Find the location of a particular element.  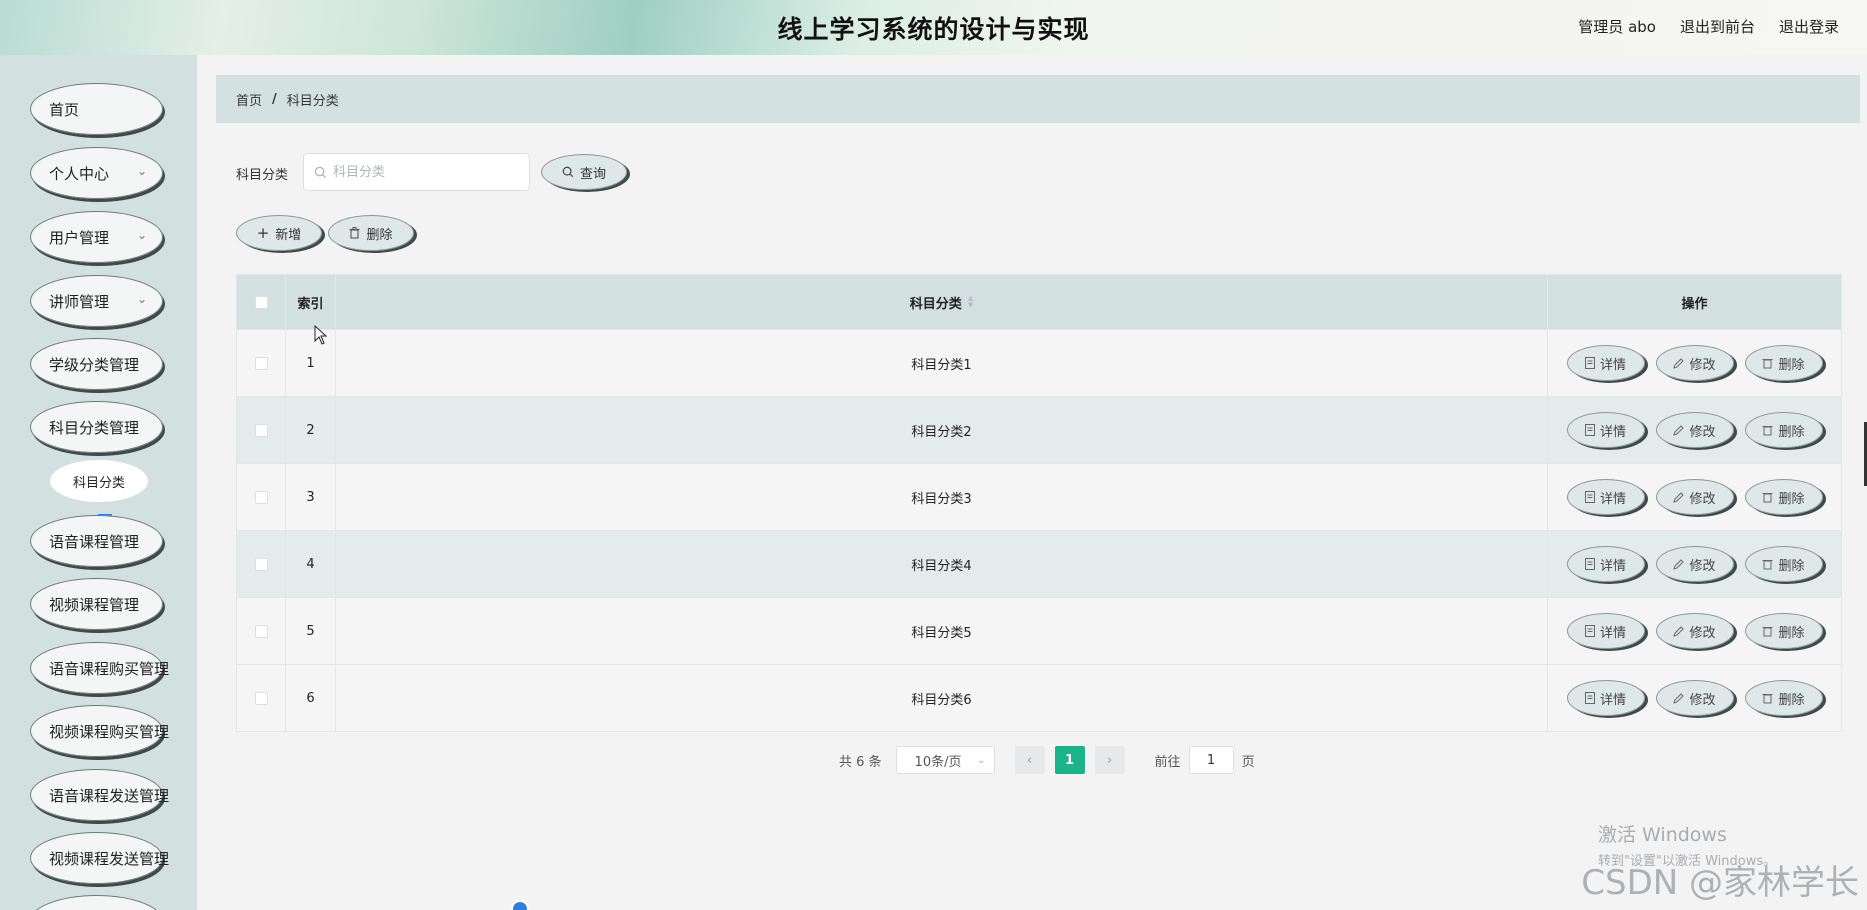

add-button: + 新增 is located at coordinates (279, 233).